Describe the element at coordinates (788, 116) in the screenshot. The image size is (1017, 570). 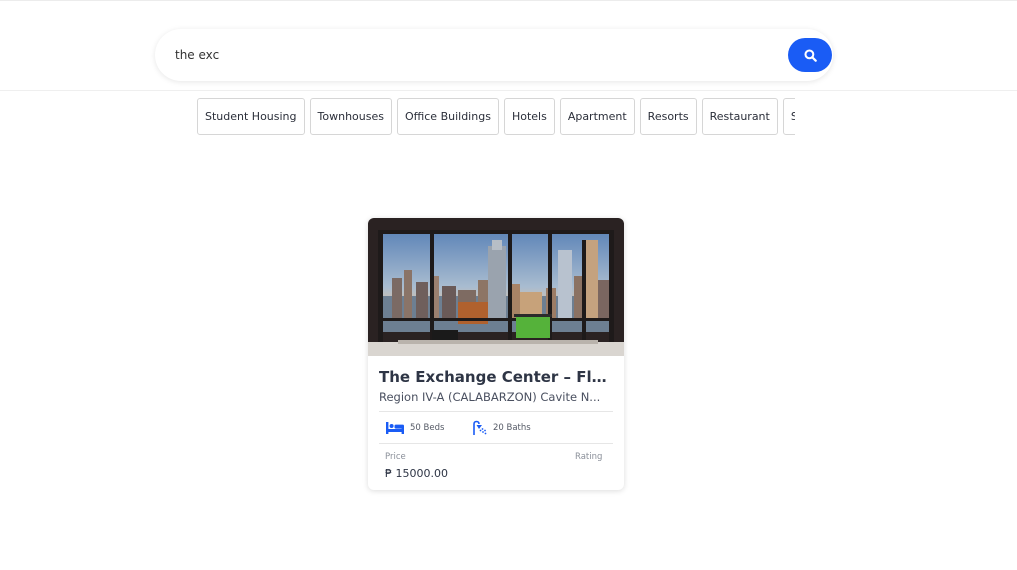
I see `category-chip: St` at that location.